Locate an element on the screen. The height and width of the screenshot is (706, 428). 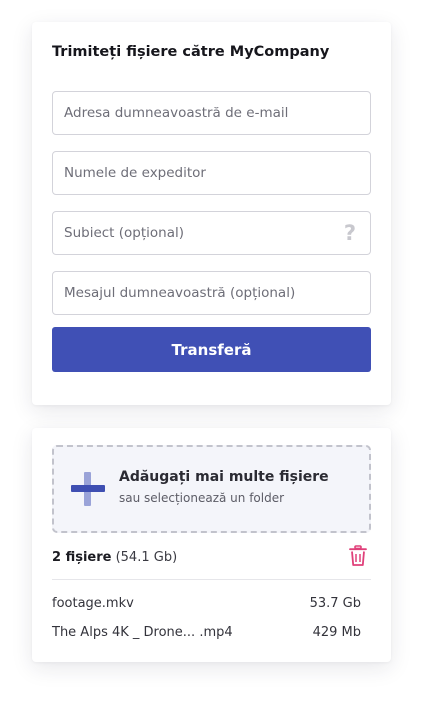
message-input is located at coordinates (211, 293).